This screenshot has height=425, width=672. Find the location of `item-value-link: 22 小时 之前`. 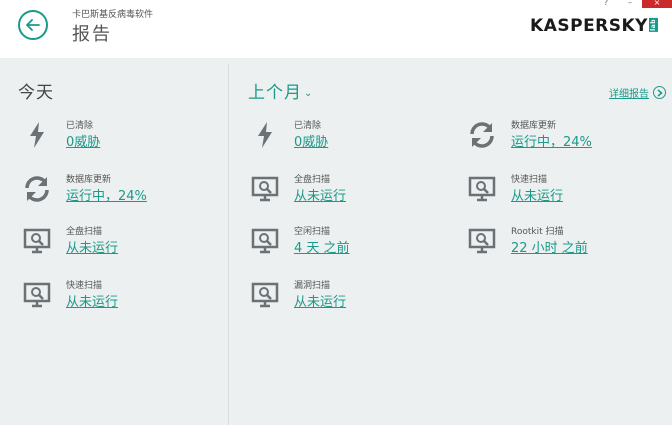

item-value-link: 22 小时 之前 is located at coordinates (549, 246).